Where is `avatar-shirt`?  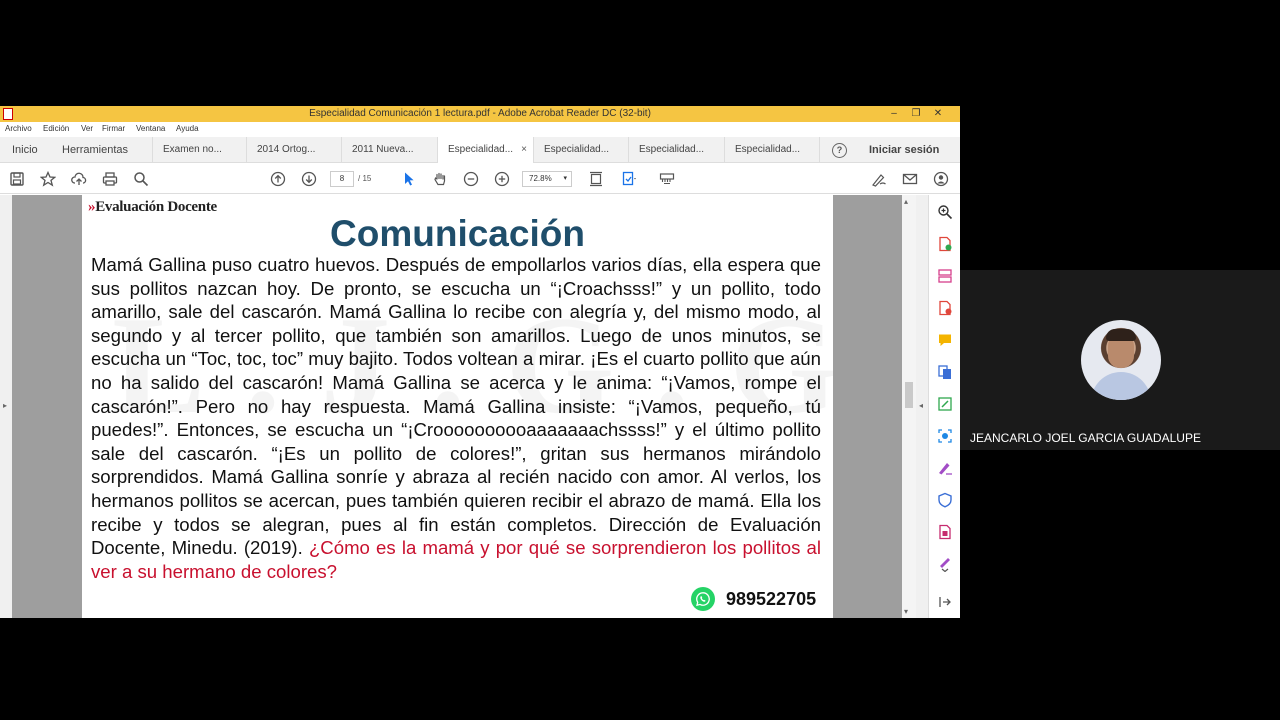
avatar-shirt is located at coordinates (1121, 386).